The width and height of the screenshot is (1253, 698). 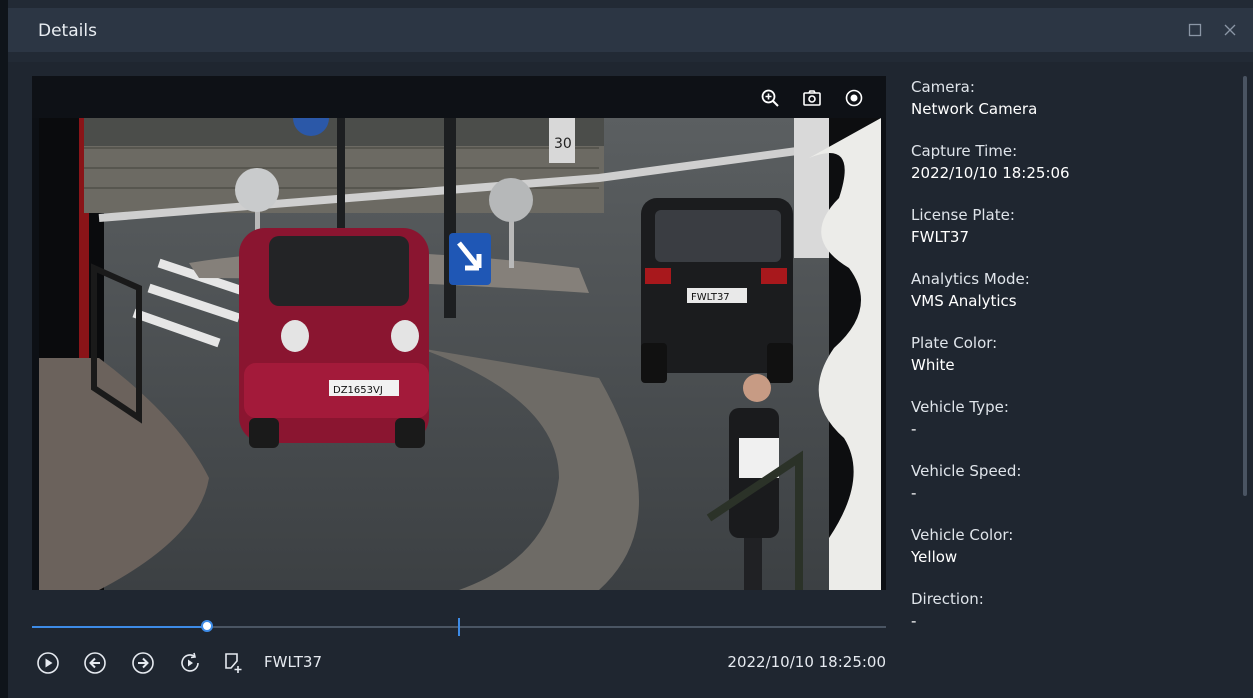 I want to click on detail-analytics-mode: Analytics Mode: VMS Analytics, so click(x=1071, y=290).